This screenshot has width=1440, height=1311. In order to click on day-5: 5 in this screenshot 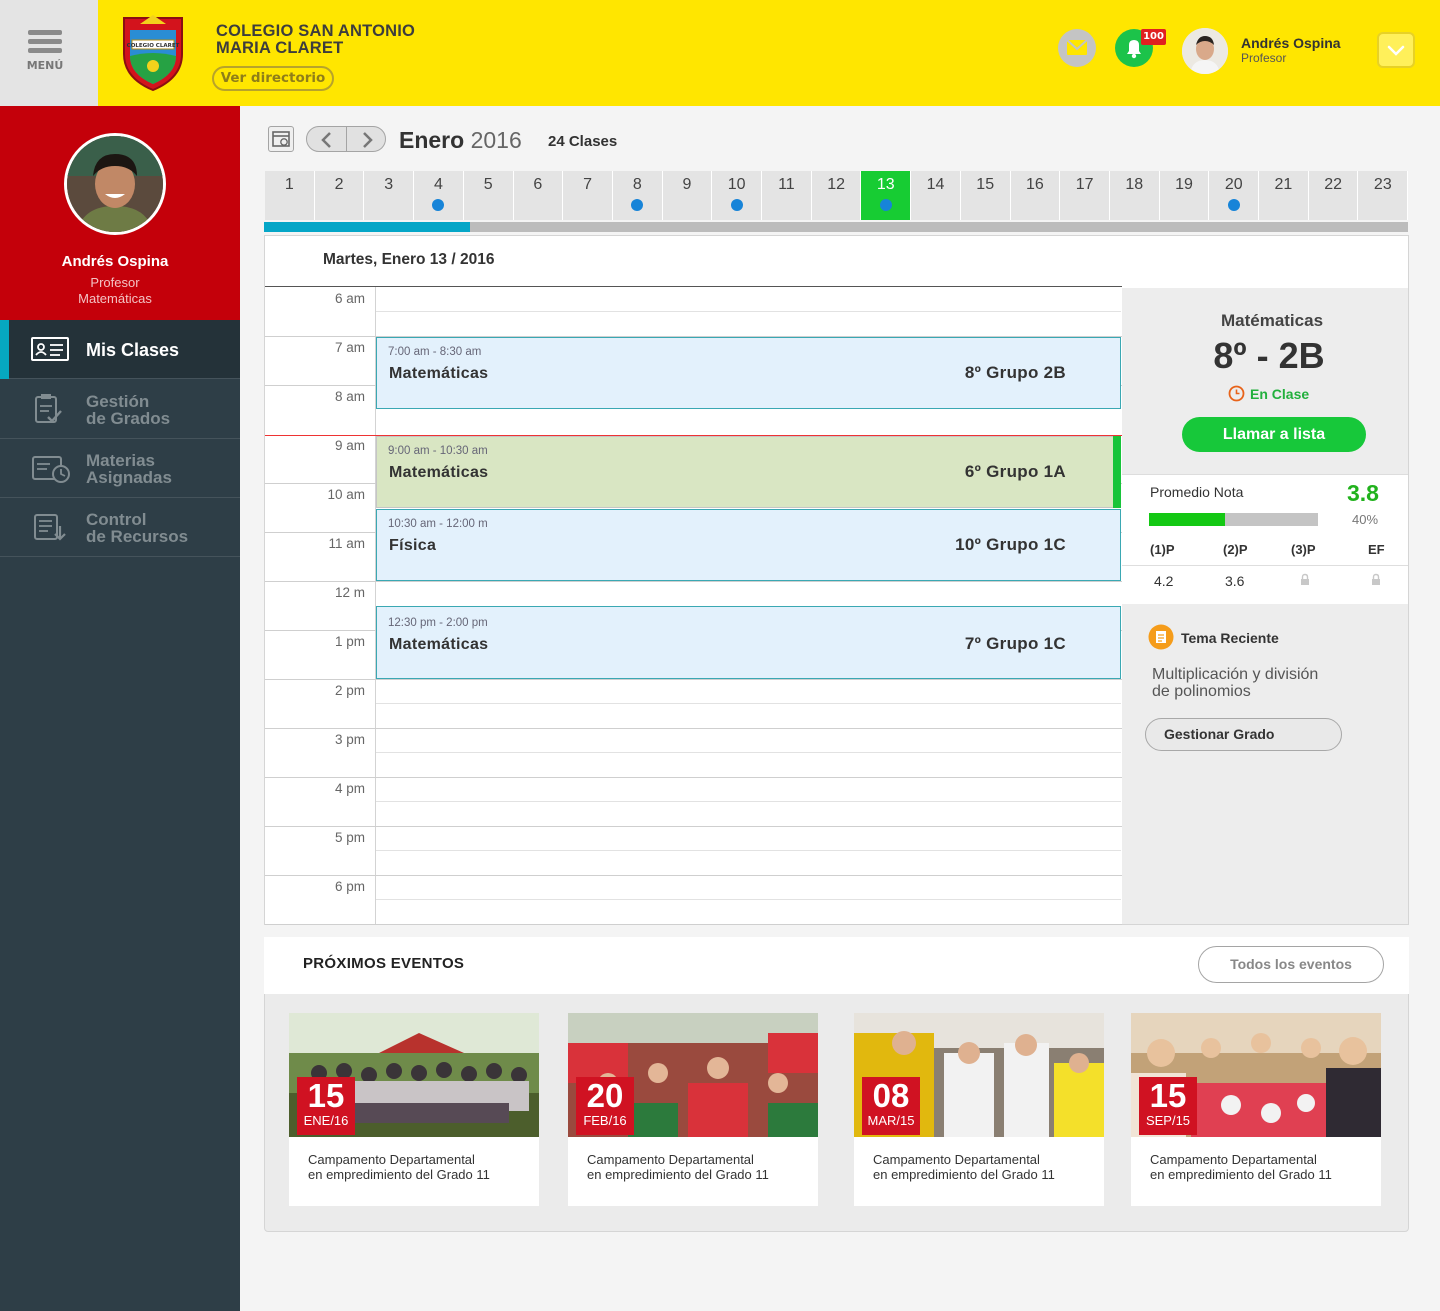, I will do `click(488, 195)`.